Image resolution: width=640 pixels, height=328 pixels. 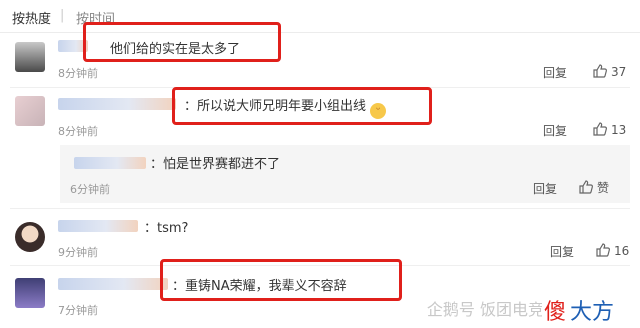 What do you see at coordinates (592, 312) in the screenshot?
I see `logo-char-b: 大方` at bounding box center [592, 312].